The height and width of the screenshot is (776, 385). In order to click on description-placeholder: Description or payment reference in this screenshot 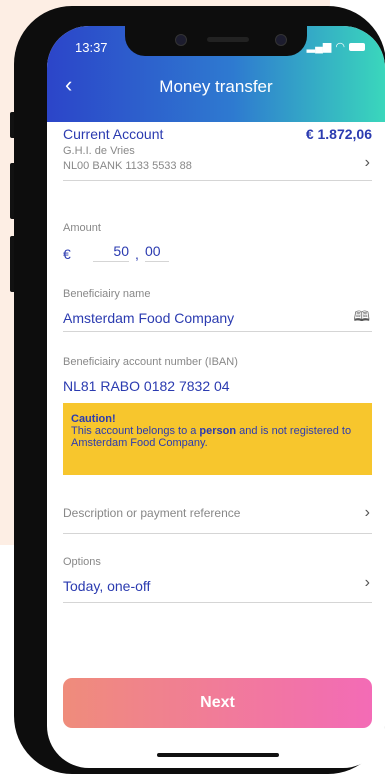, I will do `click(152, 513)`.